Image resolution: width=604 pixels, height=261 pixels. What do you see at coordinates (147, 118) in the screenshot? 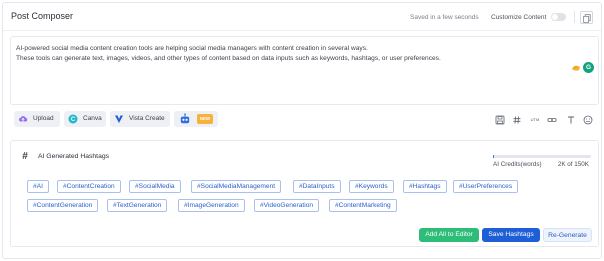
I see `vista-create-label: Vista Create` at bounding box center [147, 118].